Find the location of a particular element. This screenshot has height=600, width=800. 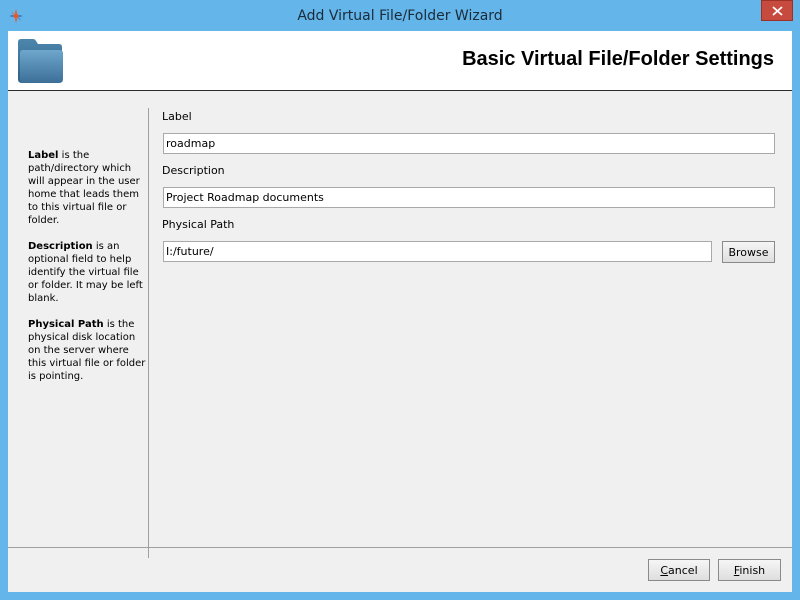

help-description-term: Description is located at coordinates (60, 246).